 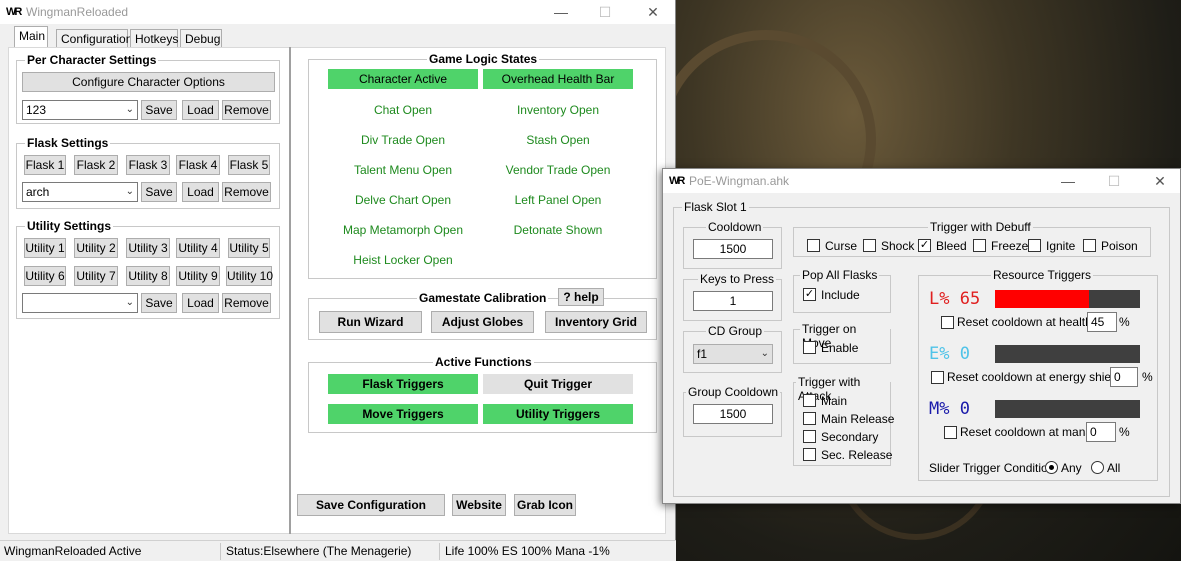 I want to click on character-profile-value: 123, so click(x=36, y=110).